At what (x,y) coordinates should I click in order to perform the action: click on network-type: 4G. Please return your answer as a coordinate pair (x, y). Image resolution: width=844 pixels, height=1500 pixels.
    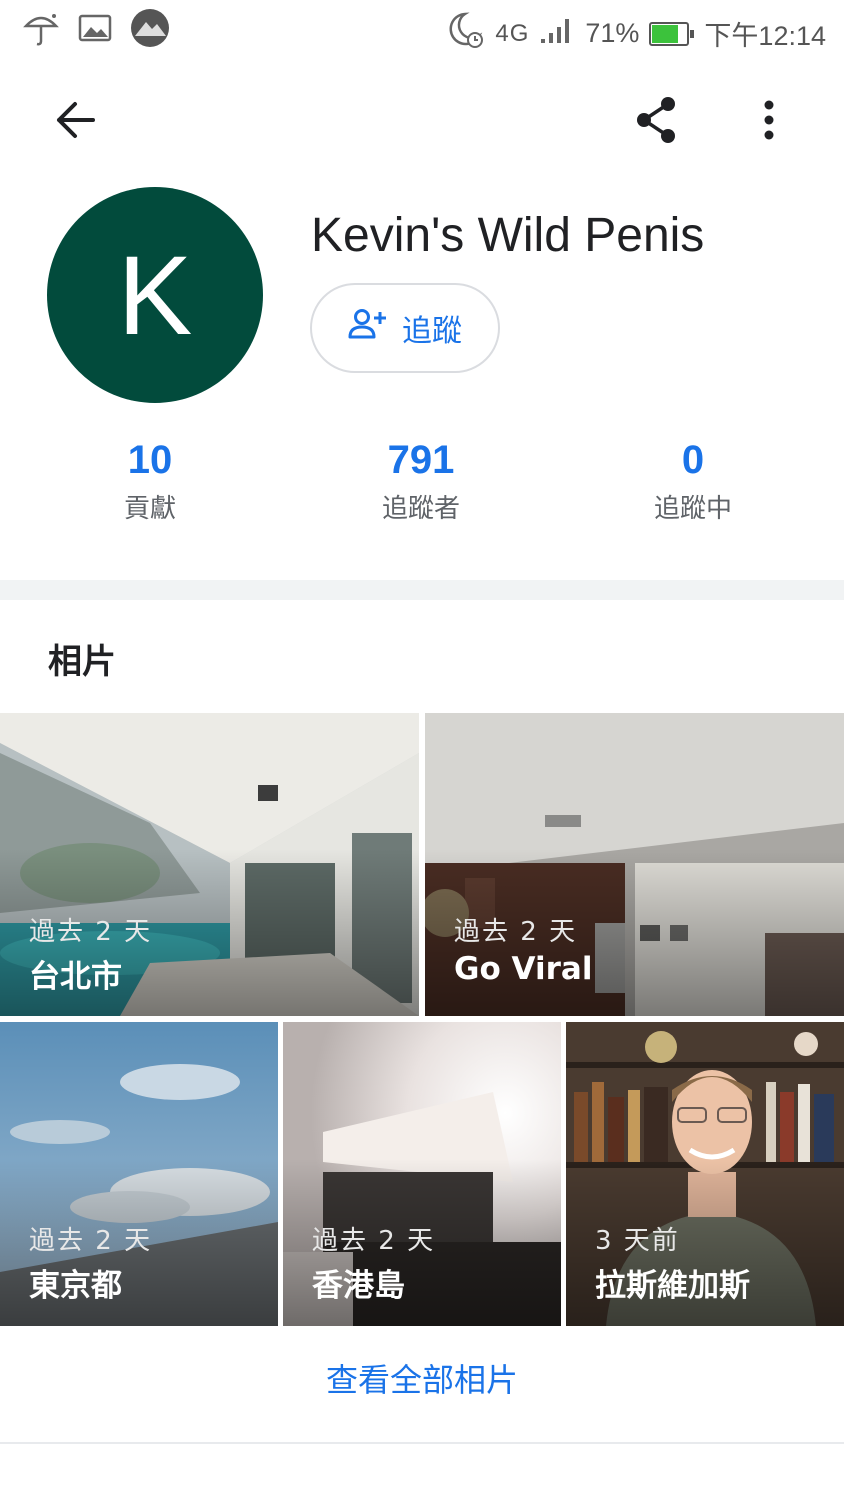
    Looking at the image, I should click on (512, 33).